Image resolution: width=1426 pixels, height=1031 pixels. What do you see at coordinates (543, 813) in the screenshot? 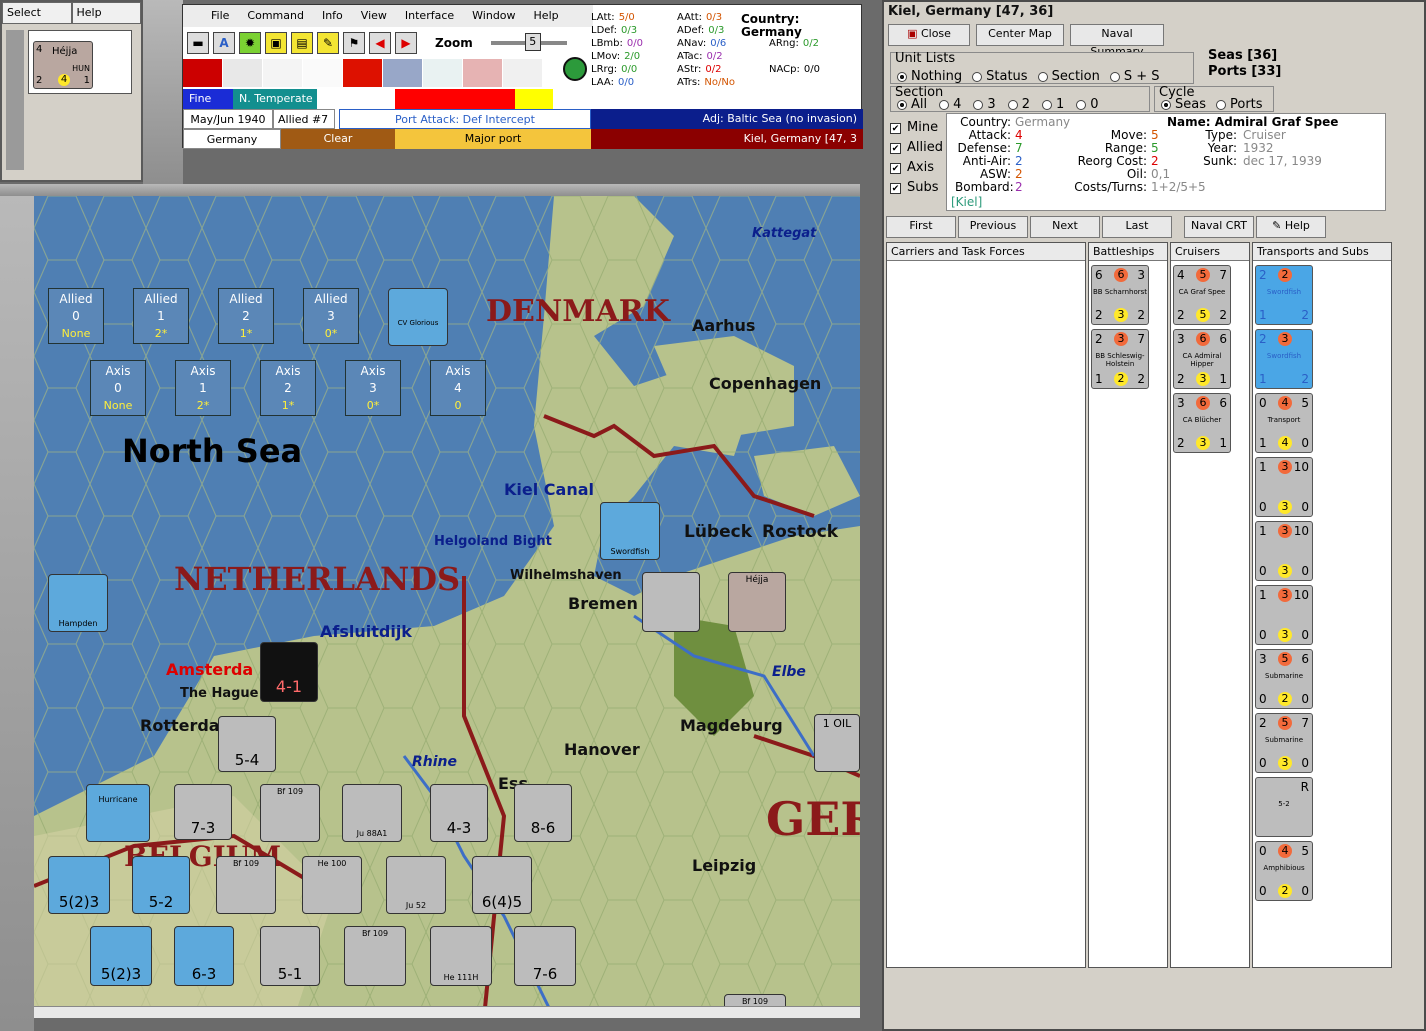
I see `army-counter-4: 8-6` at bounding box center [543, 813].